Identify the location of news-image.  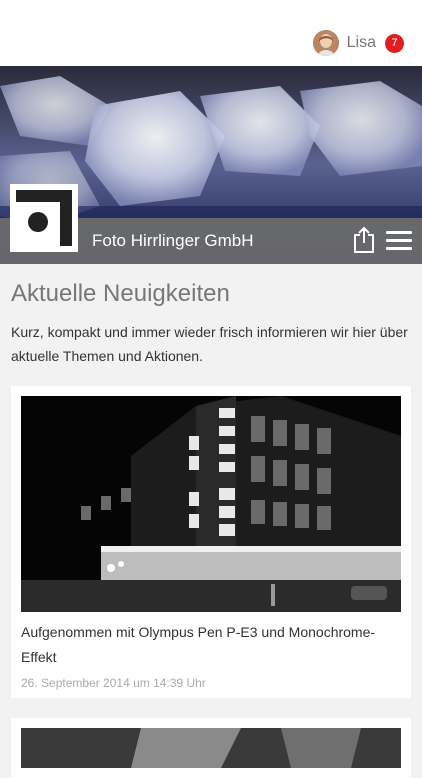
(211, 748).